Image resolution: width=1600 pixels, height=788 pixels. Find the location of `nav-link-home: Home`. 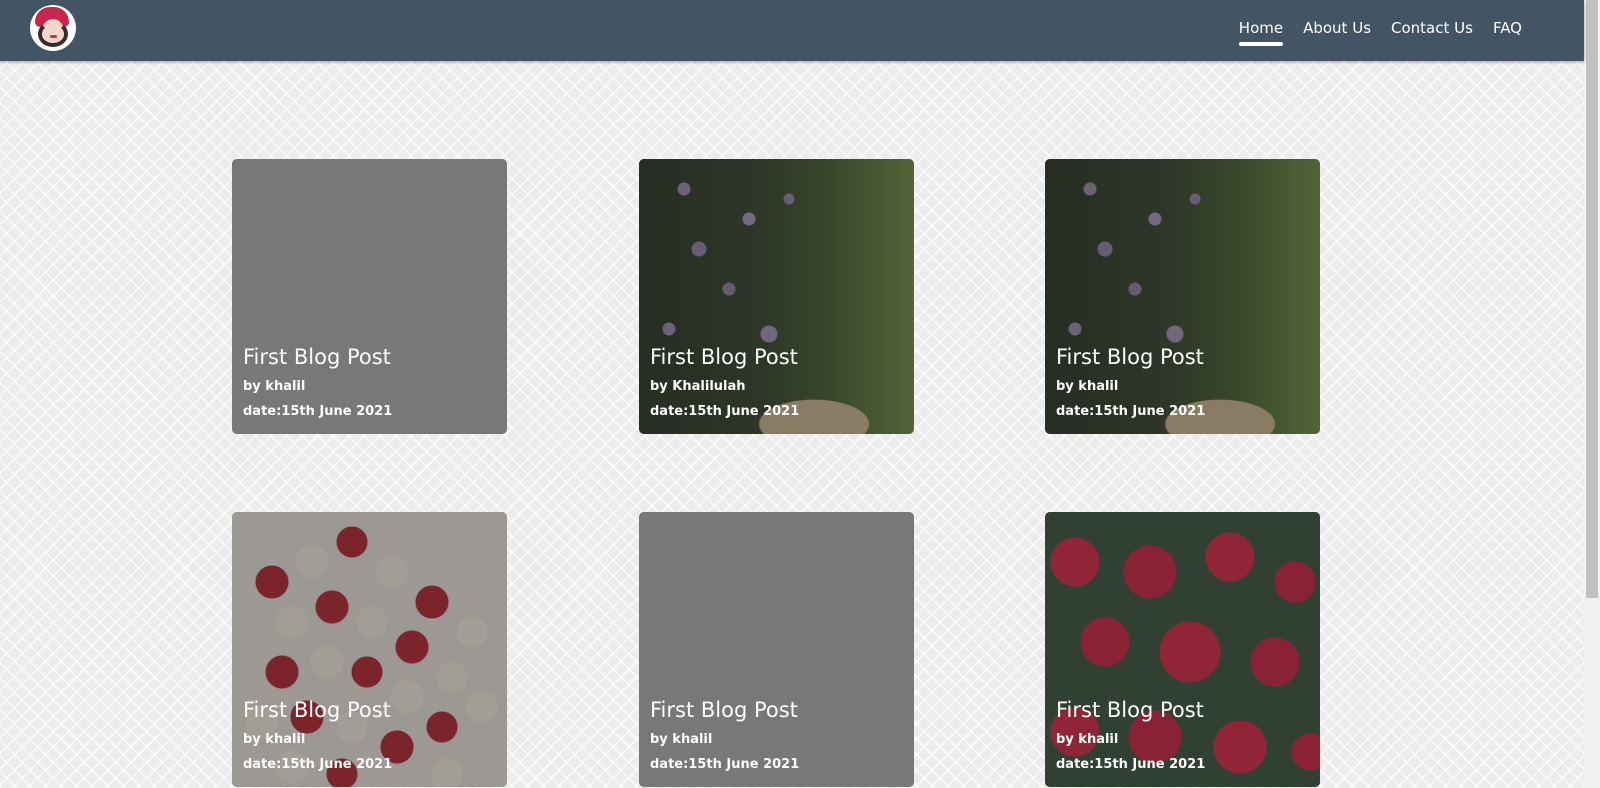

nav-link-home: Home is located at coordinates (1261, 32).